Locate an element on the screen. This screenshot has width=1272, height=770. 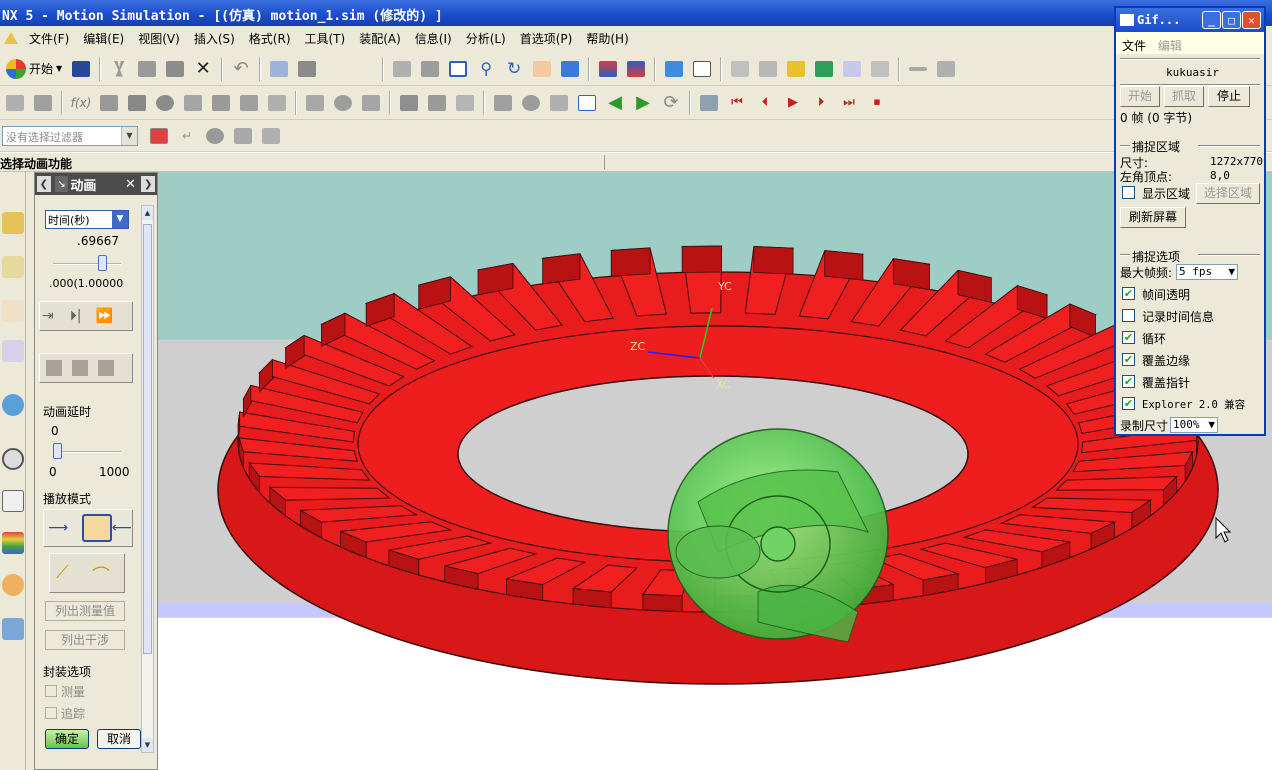
spring-icon is located at coordinates (193, 103).